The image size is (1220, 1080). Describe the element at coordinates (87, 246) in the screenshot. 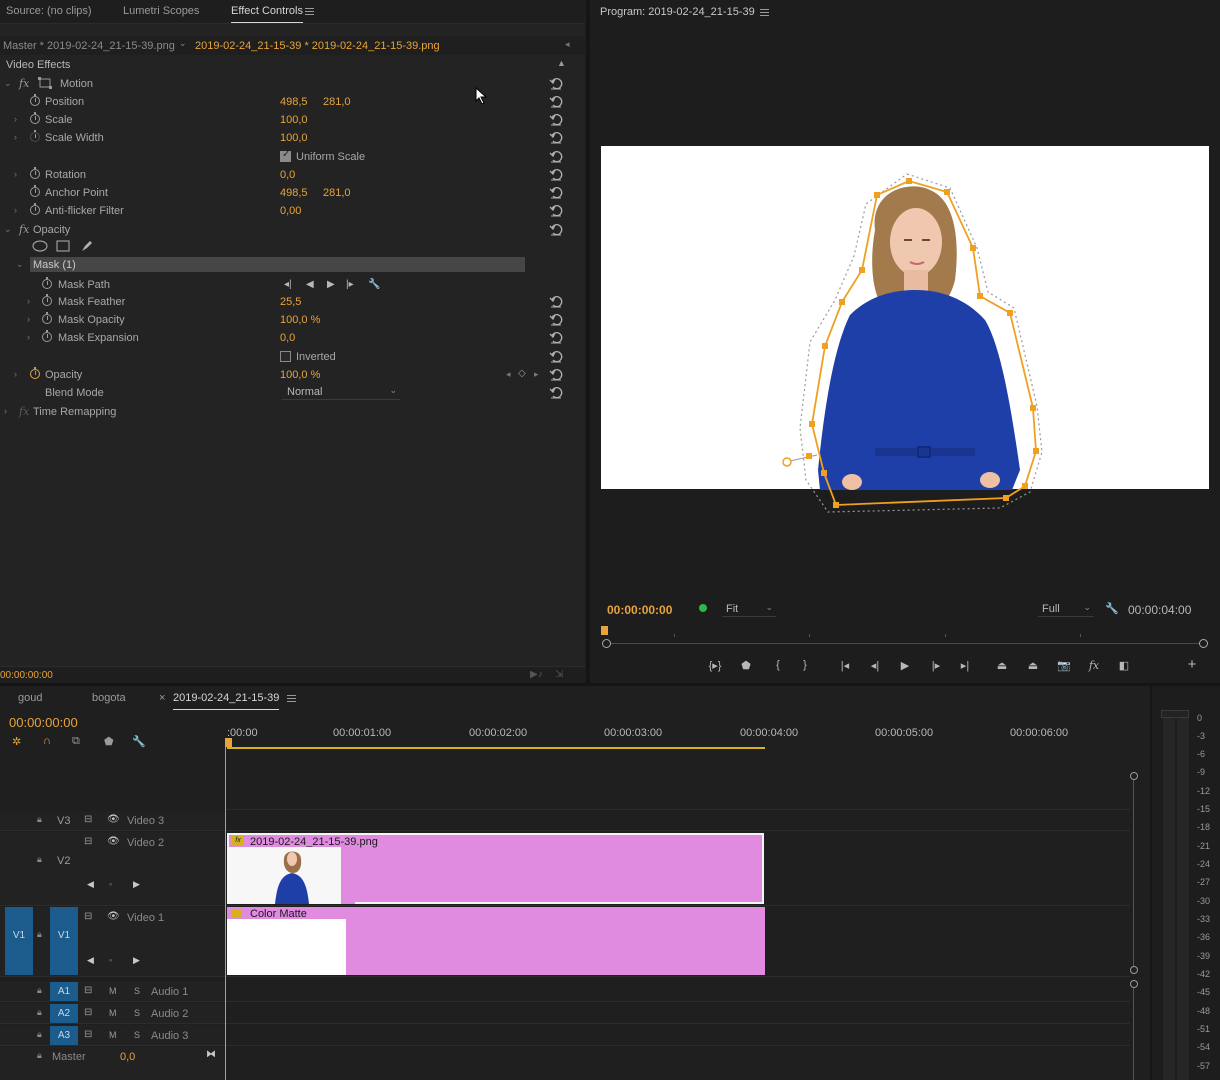

I see `pen-mask-icon` at that location.